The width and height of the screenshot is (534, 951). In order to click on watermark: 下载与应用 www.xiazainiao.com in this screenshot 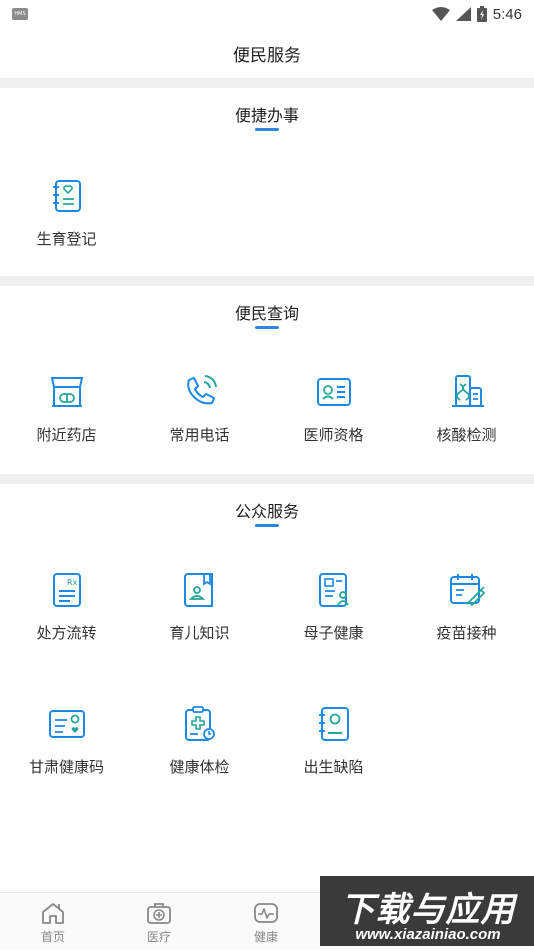, I will do `click(427, 911)`.